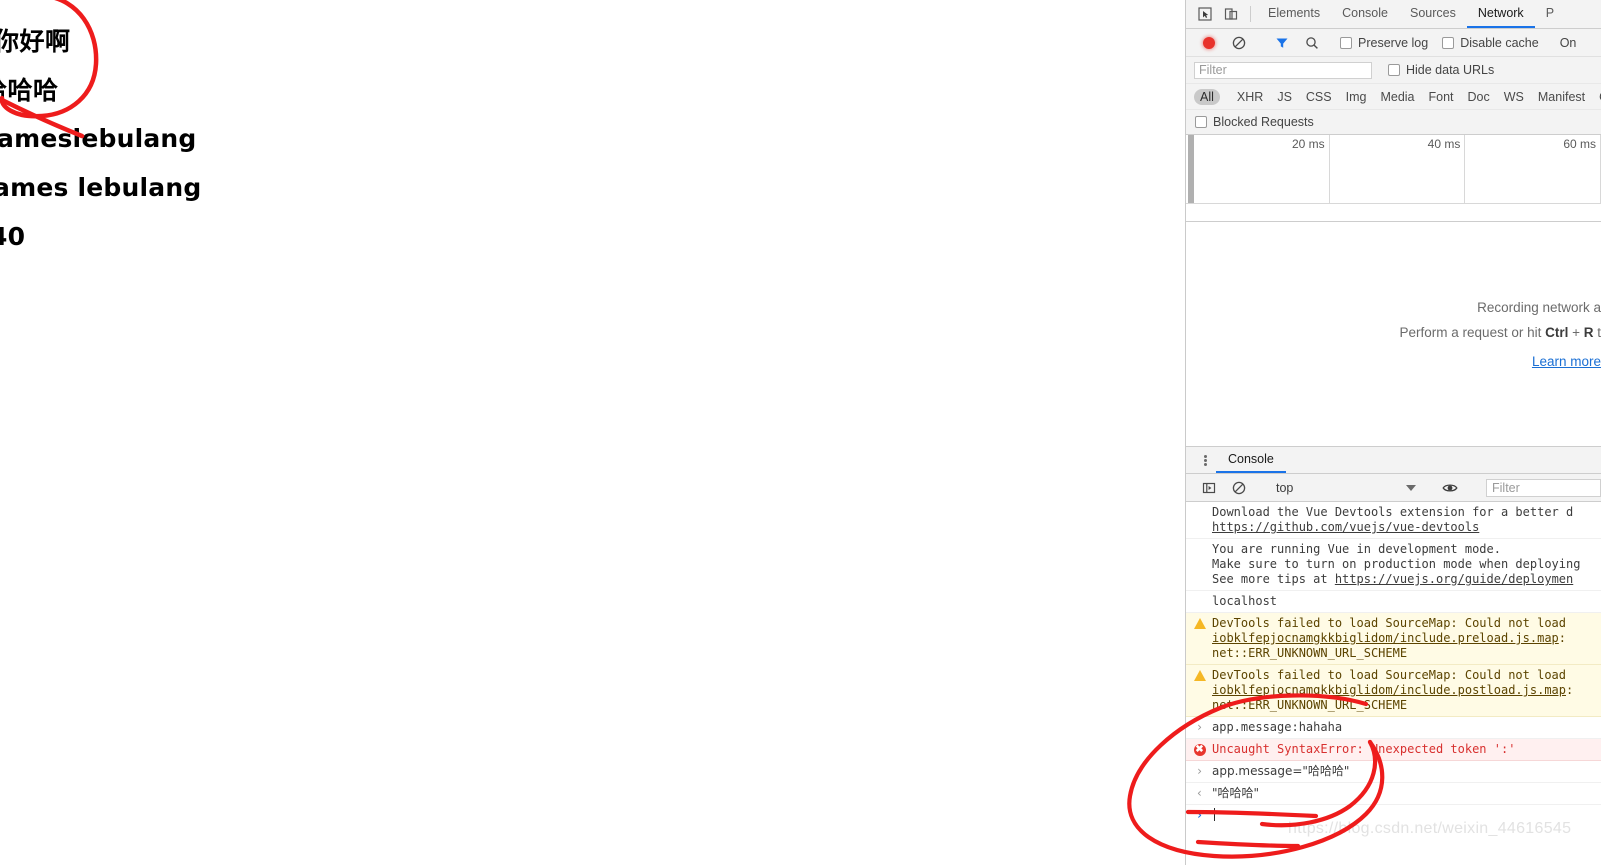 The image size is (1601, 865). I want to click on type-filter-media: Media, so click(1397, 97).